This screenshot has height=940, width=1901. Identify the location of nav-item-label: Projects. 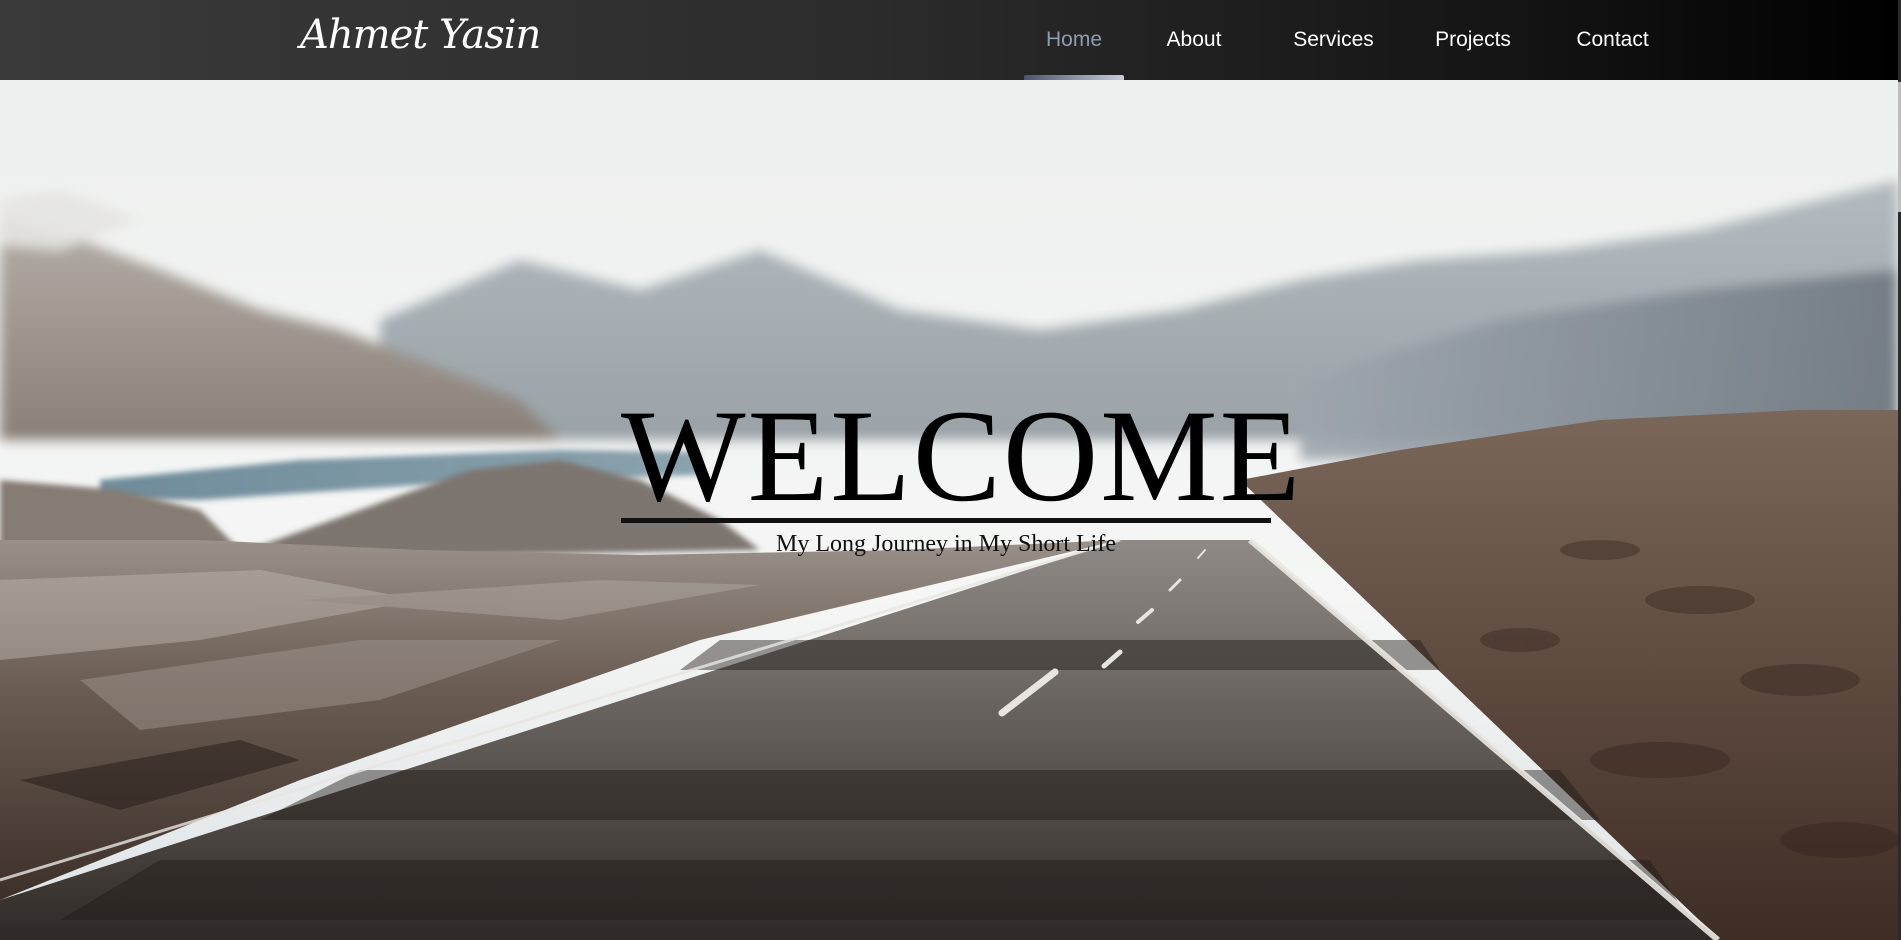
(1473, 39).